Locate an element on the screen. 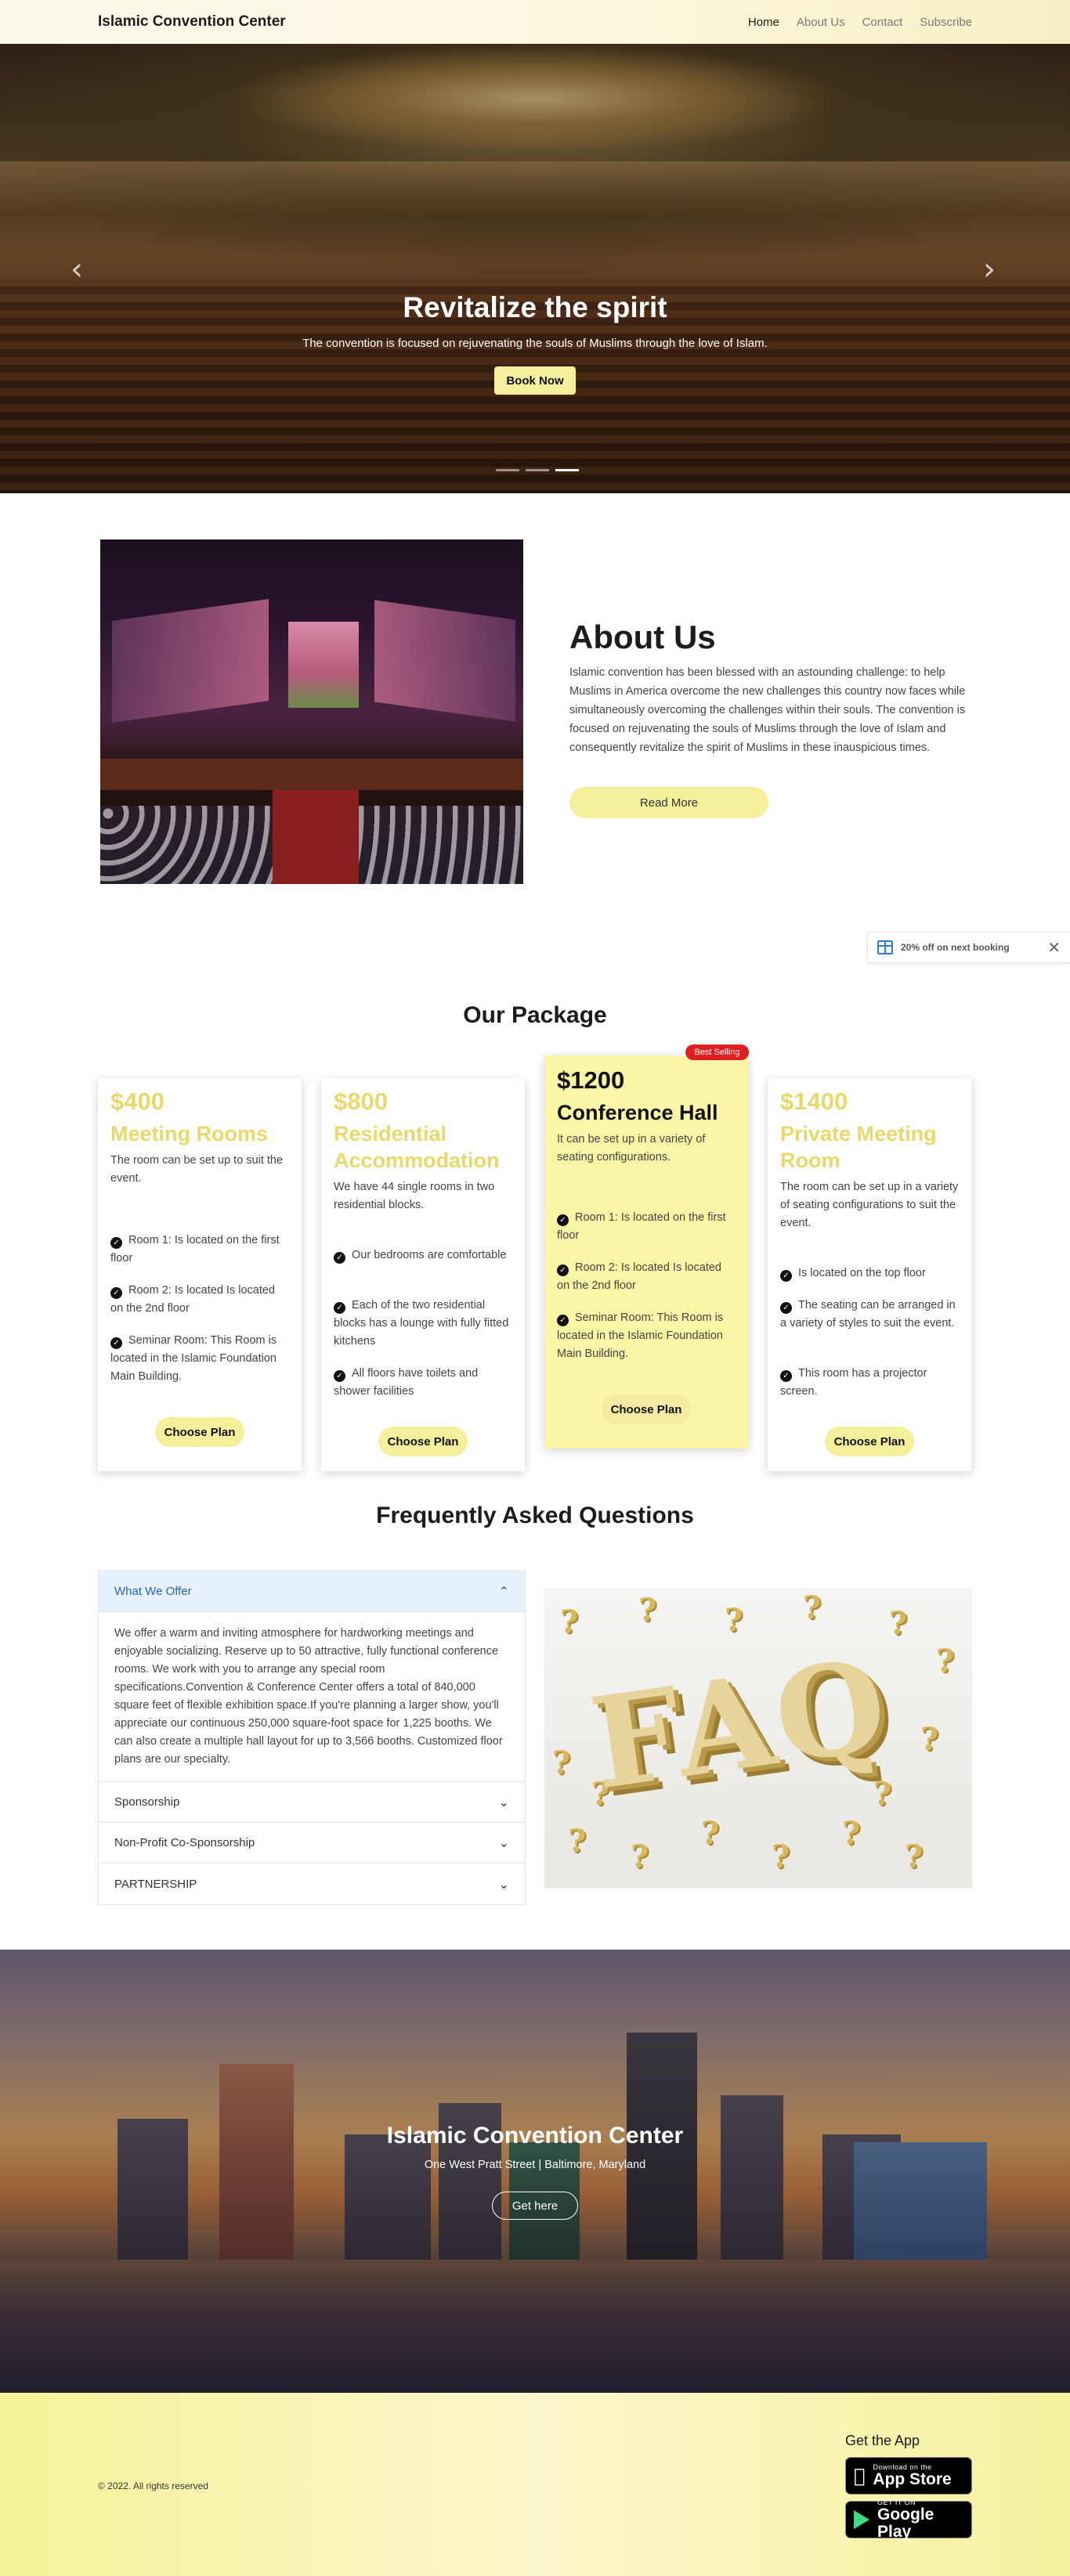 Image resolution: width=1070 pixels, height=2576 pixels. carousel-indicators is located at coordinates (537, 470).